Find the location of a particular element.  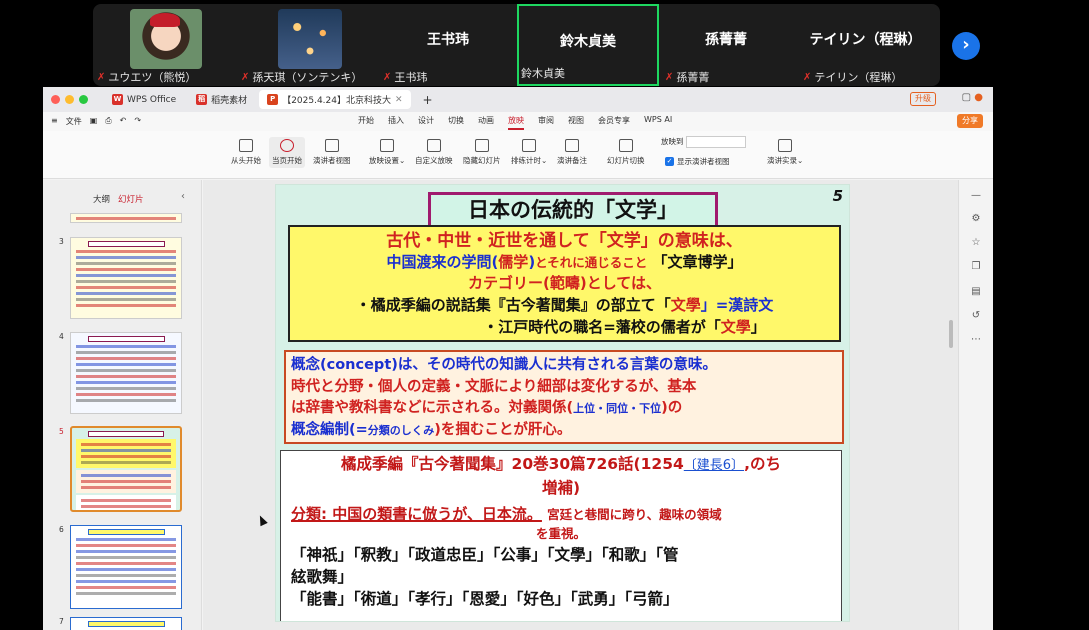

ribbon-tab-home: 开始 is located at coordinates (366, 122).